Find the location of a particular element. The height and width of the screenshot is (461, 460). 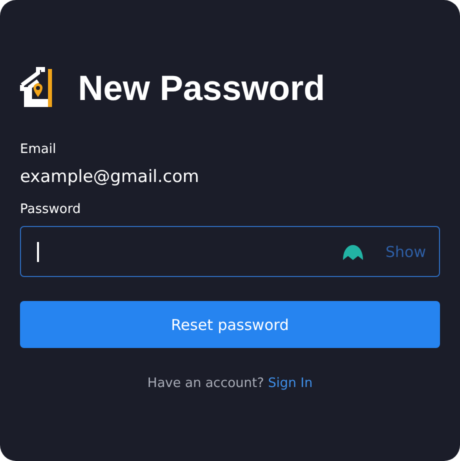

show-button: Show is located at coordinates (406, 251).